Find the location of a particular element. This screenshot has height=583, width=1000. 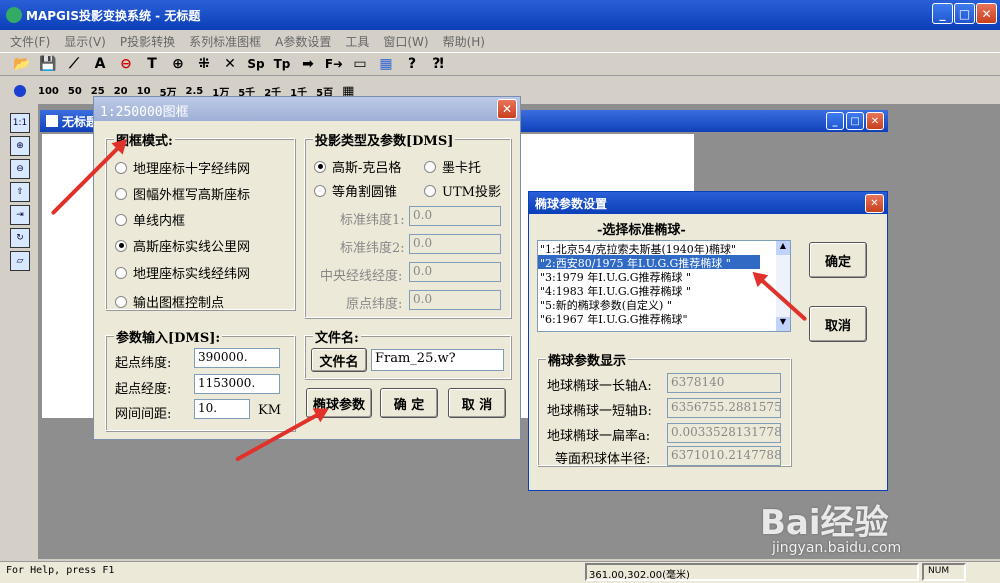

refresh-icon: ↻ is located at coordinates (20, 238).